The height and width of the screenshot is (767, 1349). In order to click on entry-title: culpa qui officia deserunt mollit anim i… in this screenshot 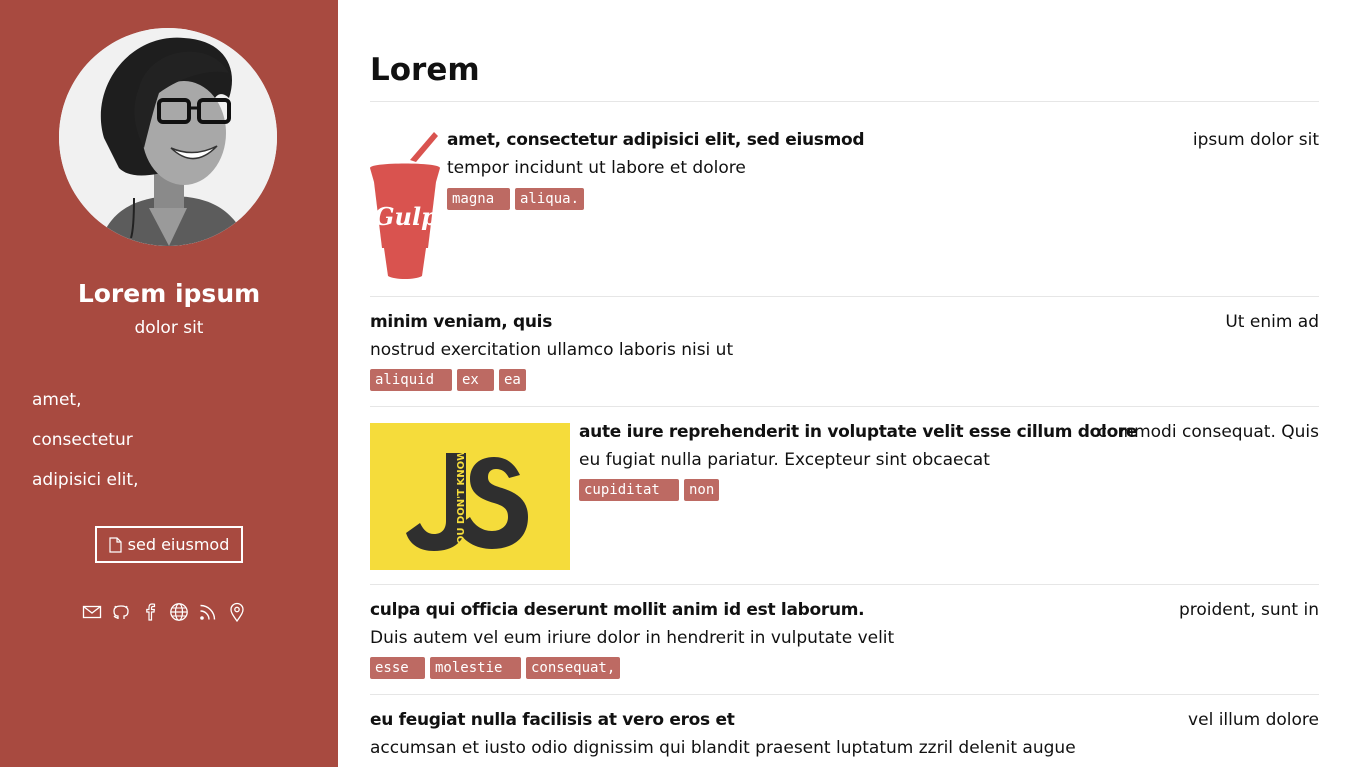, I will do `click(617, 610)`.